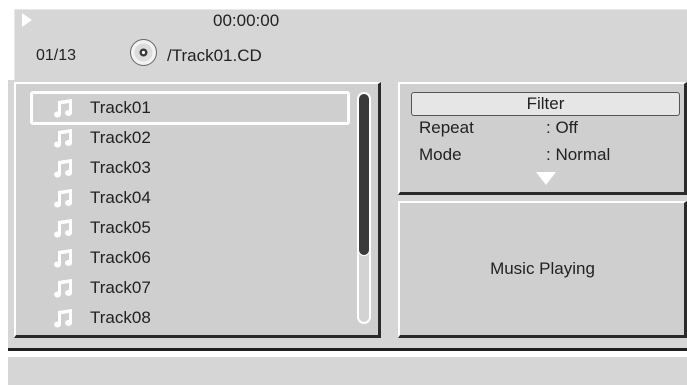 Image resolution: width=687 pixels, height=385 pixels. I want to click on list-item: Track03, so click(191, 168).